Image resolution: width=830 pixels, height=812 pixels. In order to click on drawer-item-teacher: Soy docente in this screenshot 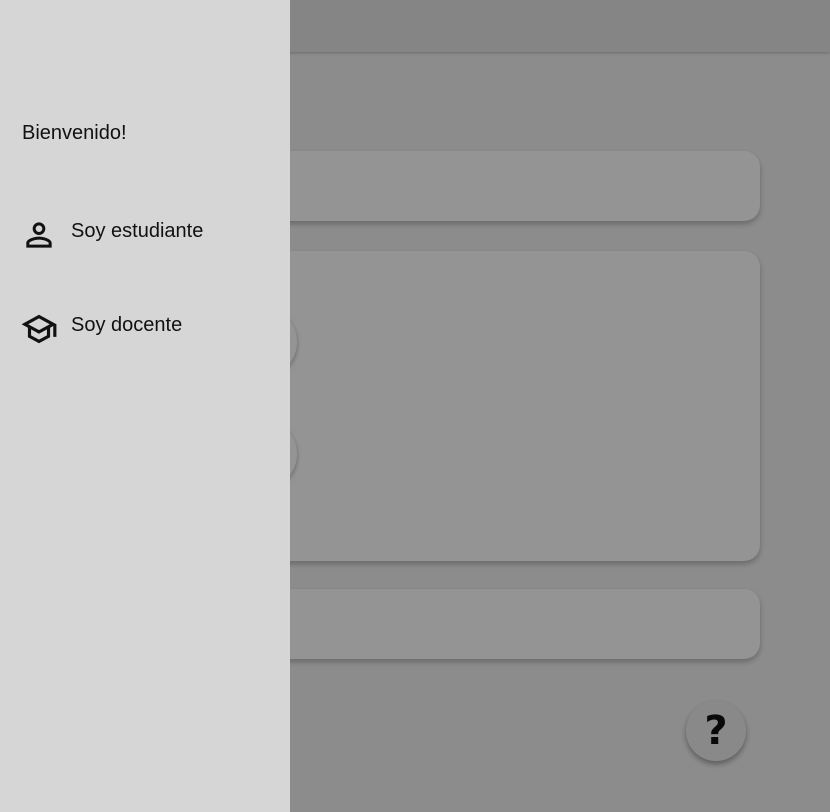, I will do `click(145, 328)`.